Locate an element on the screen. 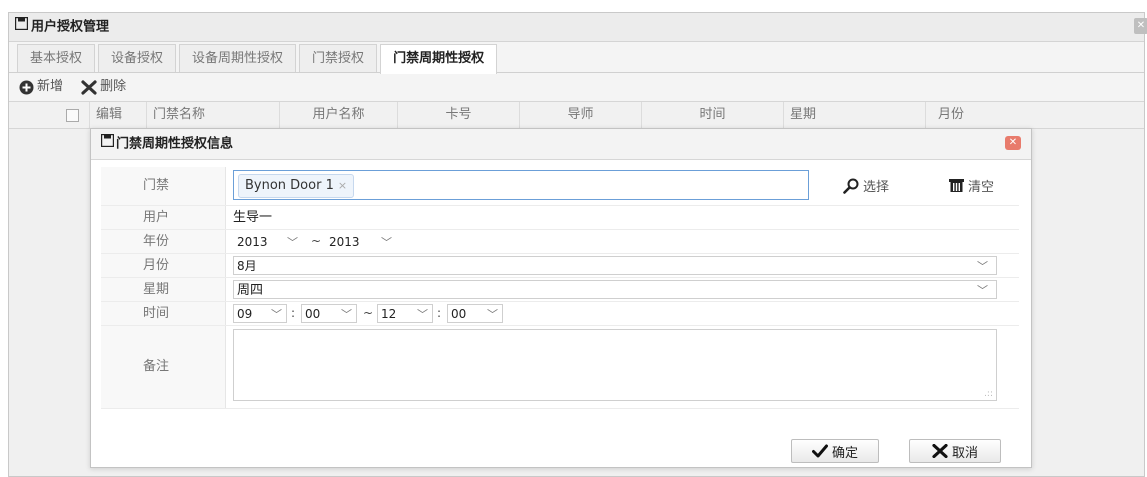 Image resolution: width=1147 pixels, height=477 pixels. month-select: 8月 ﹀ is located at coordinates (615, 265).